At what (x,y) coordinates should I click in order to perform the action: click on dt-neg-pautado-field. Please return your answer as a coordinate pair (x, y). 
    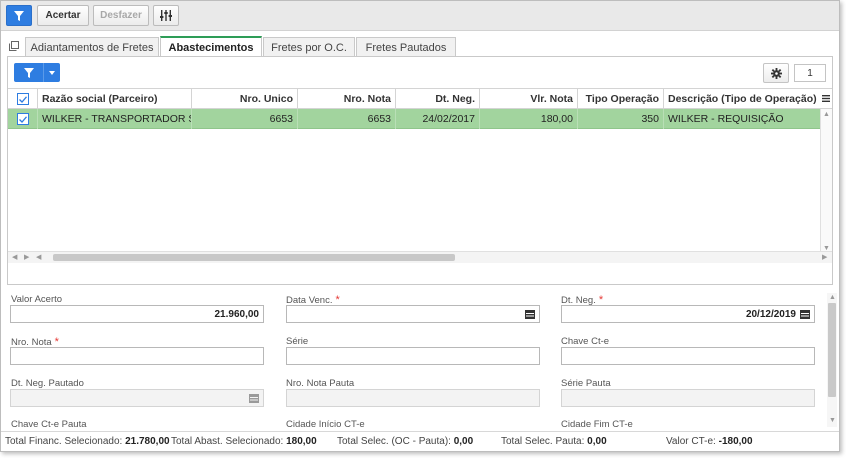
    Looking at the image, I should click on (137, 398).